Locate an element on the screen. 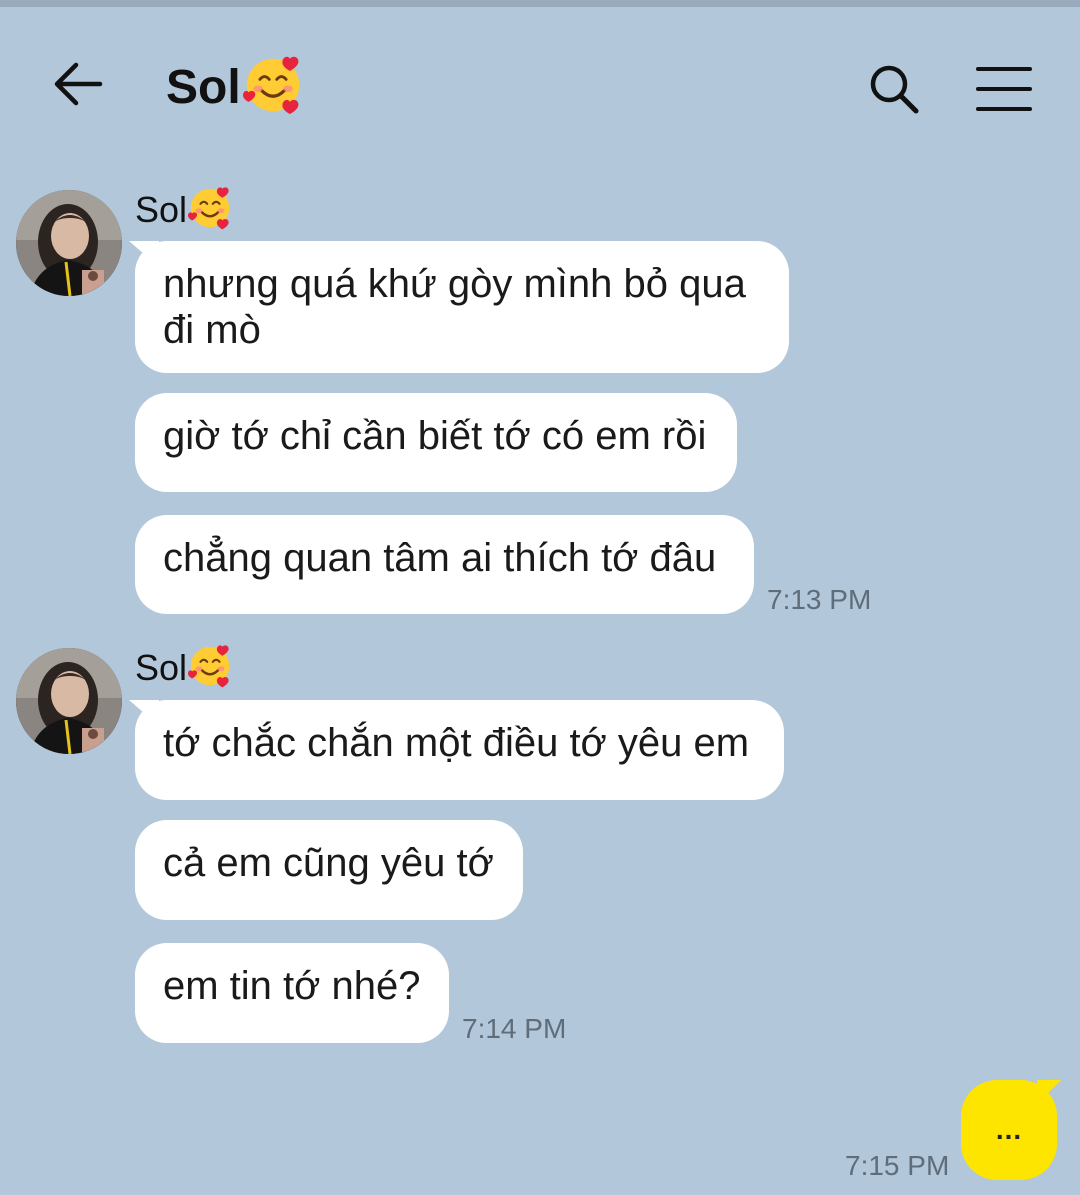 The image size is (1080, 1195). status-strip is located at coordinates (540, 3).